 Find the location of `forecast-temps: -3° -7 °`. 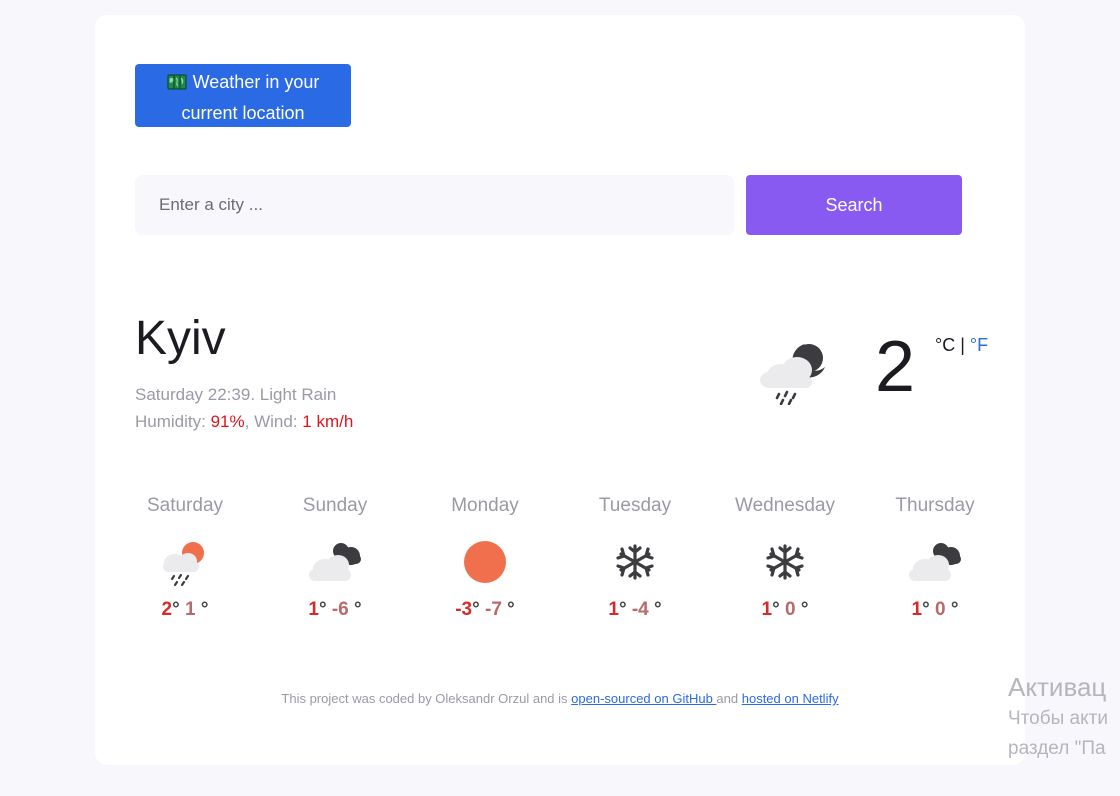

forecast-temps: -3° -7 ° is located at coordinates (485, 609).